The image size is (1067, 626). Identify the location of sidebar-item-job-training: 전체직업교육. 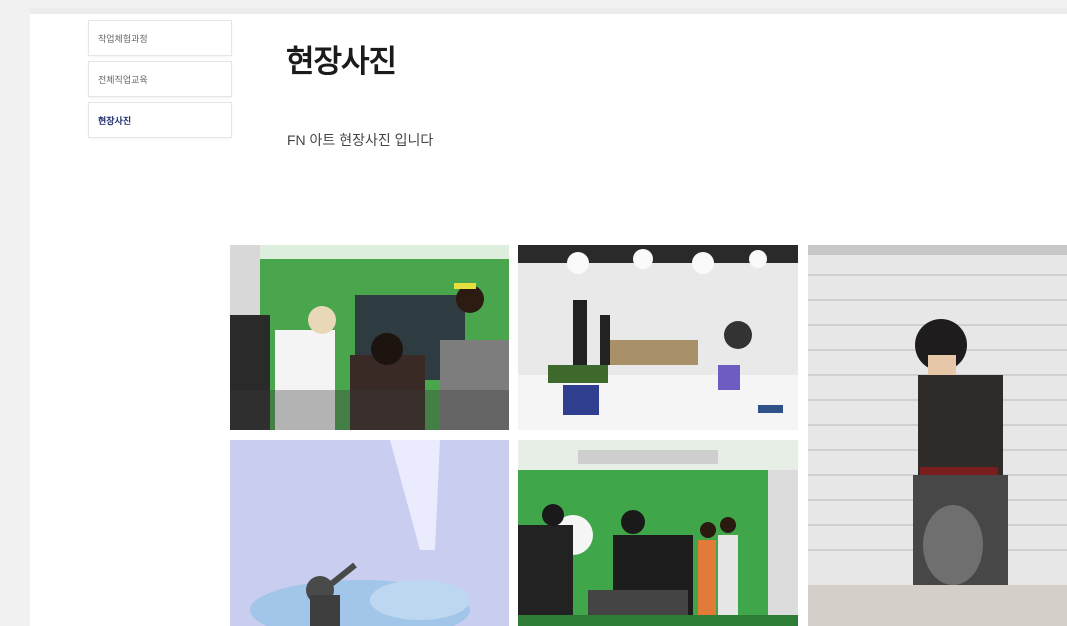
(160, 79).